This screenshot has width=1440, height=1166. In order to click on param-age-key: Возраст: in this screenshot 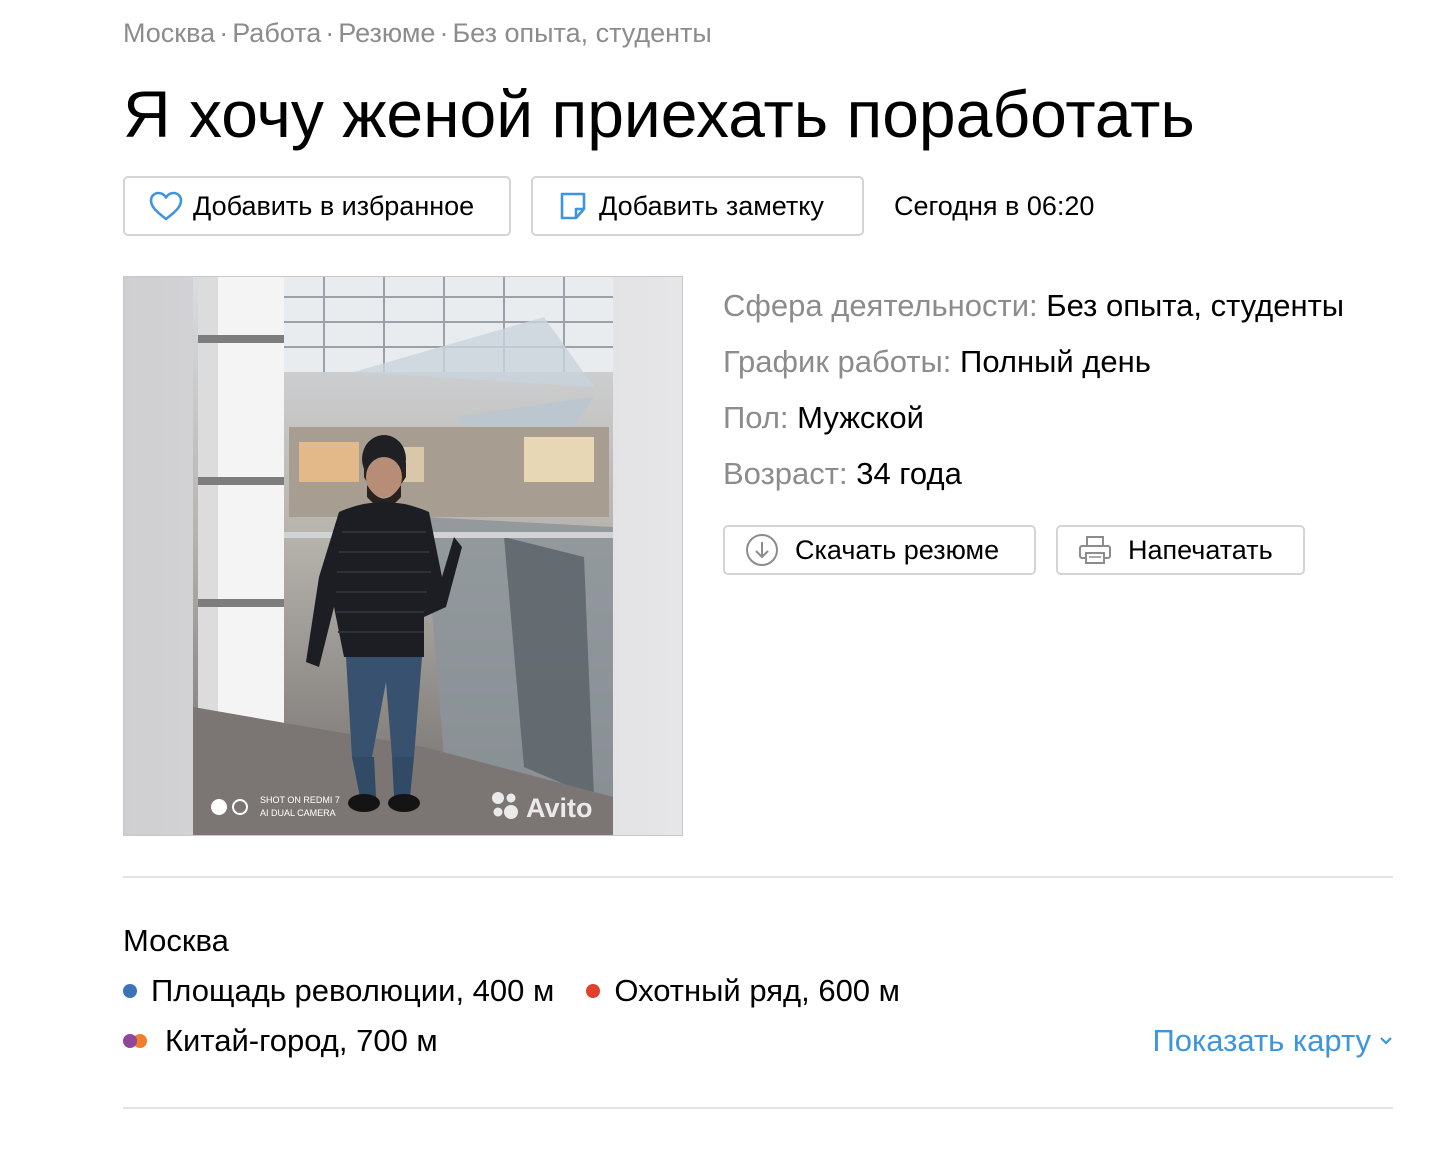, I will do `click(785, 473)`.